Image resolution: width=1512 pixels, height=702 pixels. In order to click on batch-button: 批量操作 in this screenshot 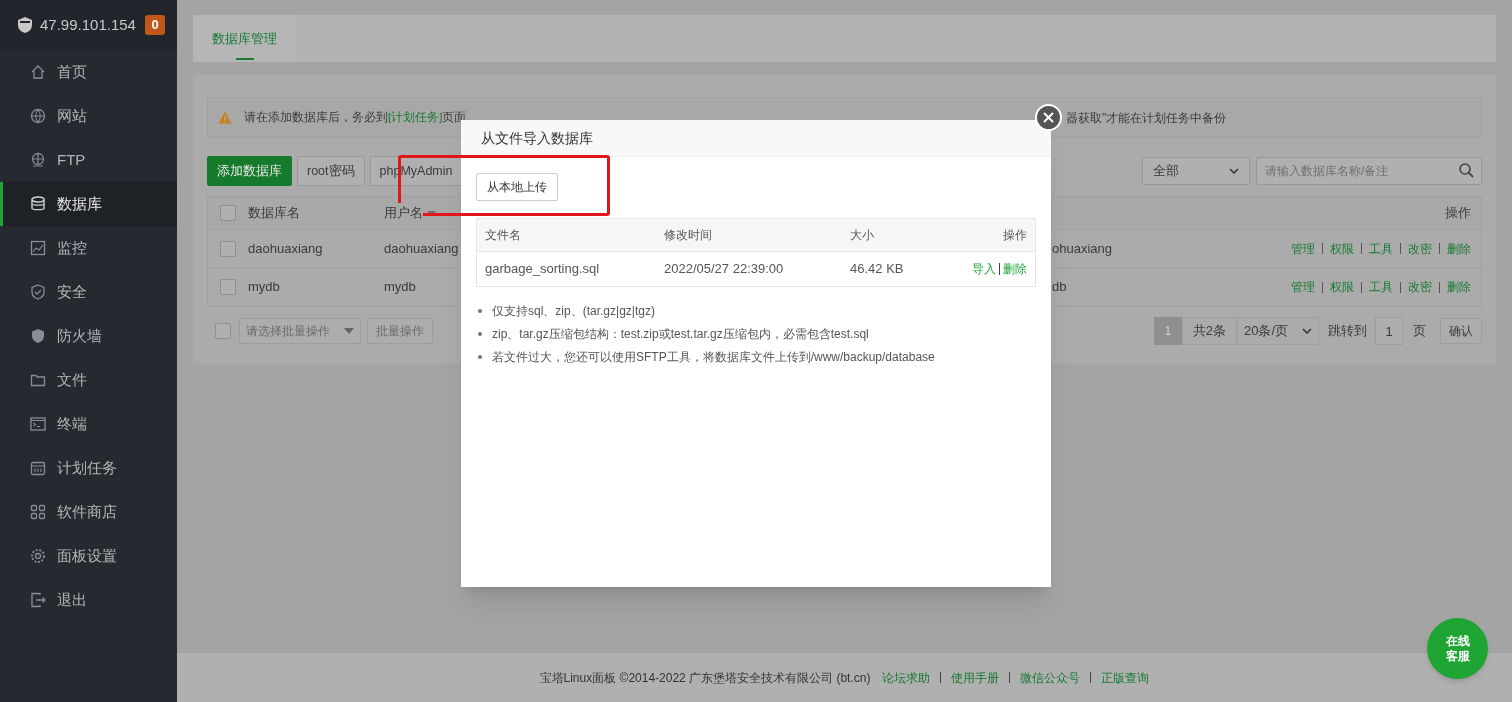, I will do `click(400, 331)`.